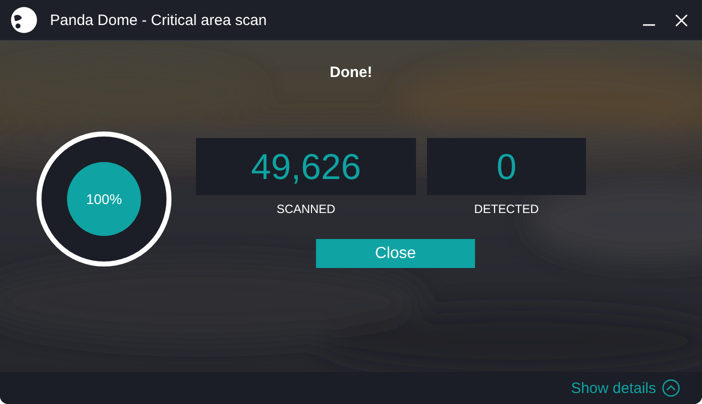 The image size is (702, 404). Describe the element at coordinates (24, 20) in the screenshot. I see `logo-icon` at that location.